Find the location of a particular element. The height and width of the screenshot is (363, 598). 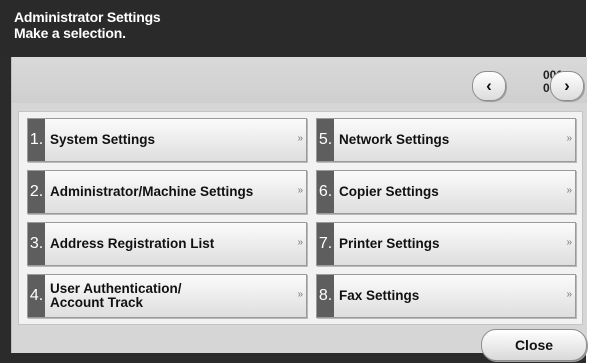

item-number: 1. is located at coordinates (36, 140).